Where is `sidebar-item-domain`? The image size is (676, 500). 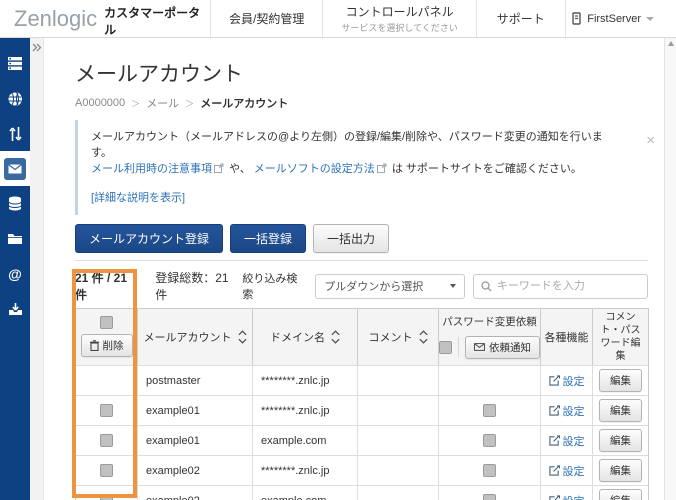
sidebar-item-domain is located at coordinates (15, 98).